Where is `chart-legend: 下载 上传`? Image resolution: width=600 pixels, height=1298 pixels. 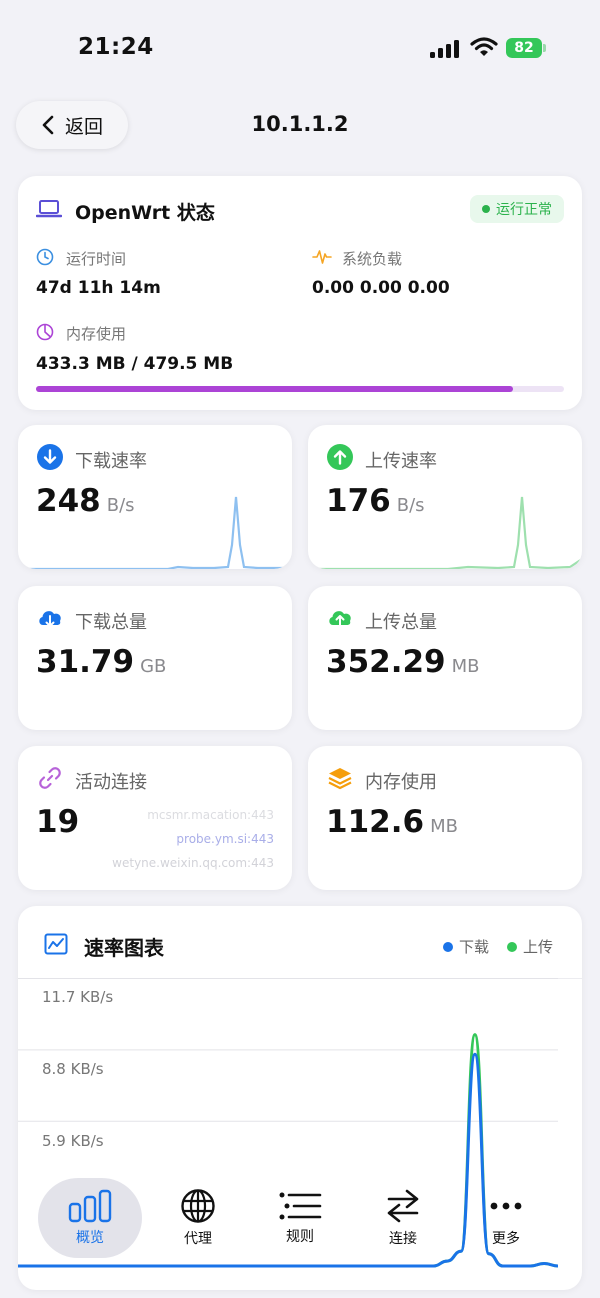 chart-legend: 下载 上传 is located at coordinates (498, 946).